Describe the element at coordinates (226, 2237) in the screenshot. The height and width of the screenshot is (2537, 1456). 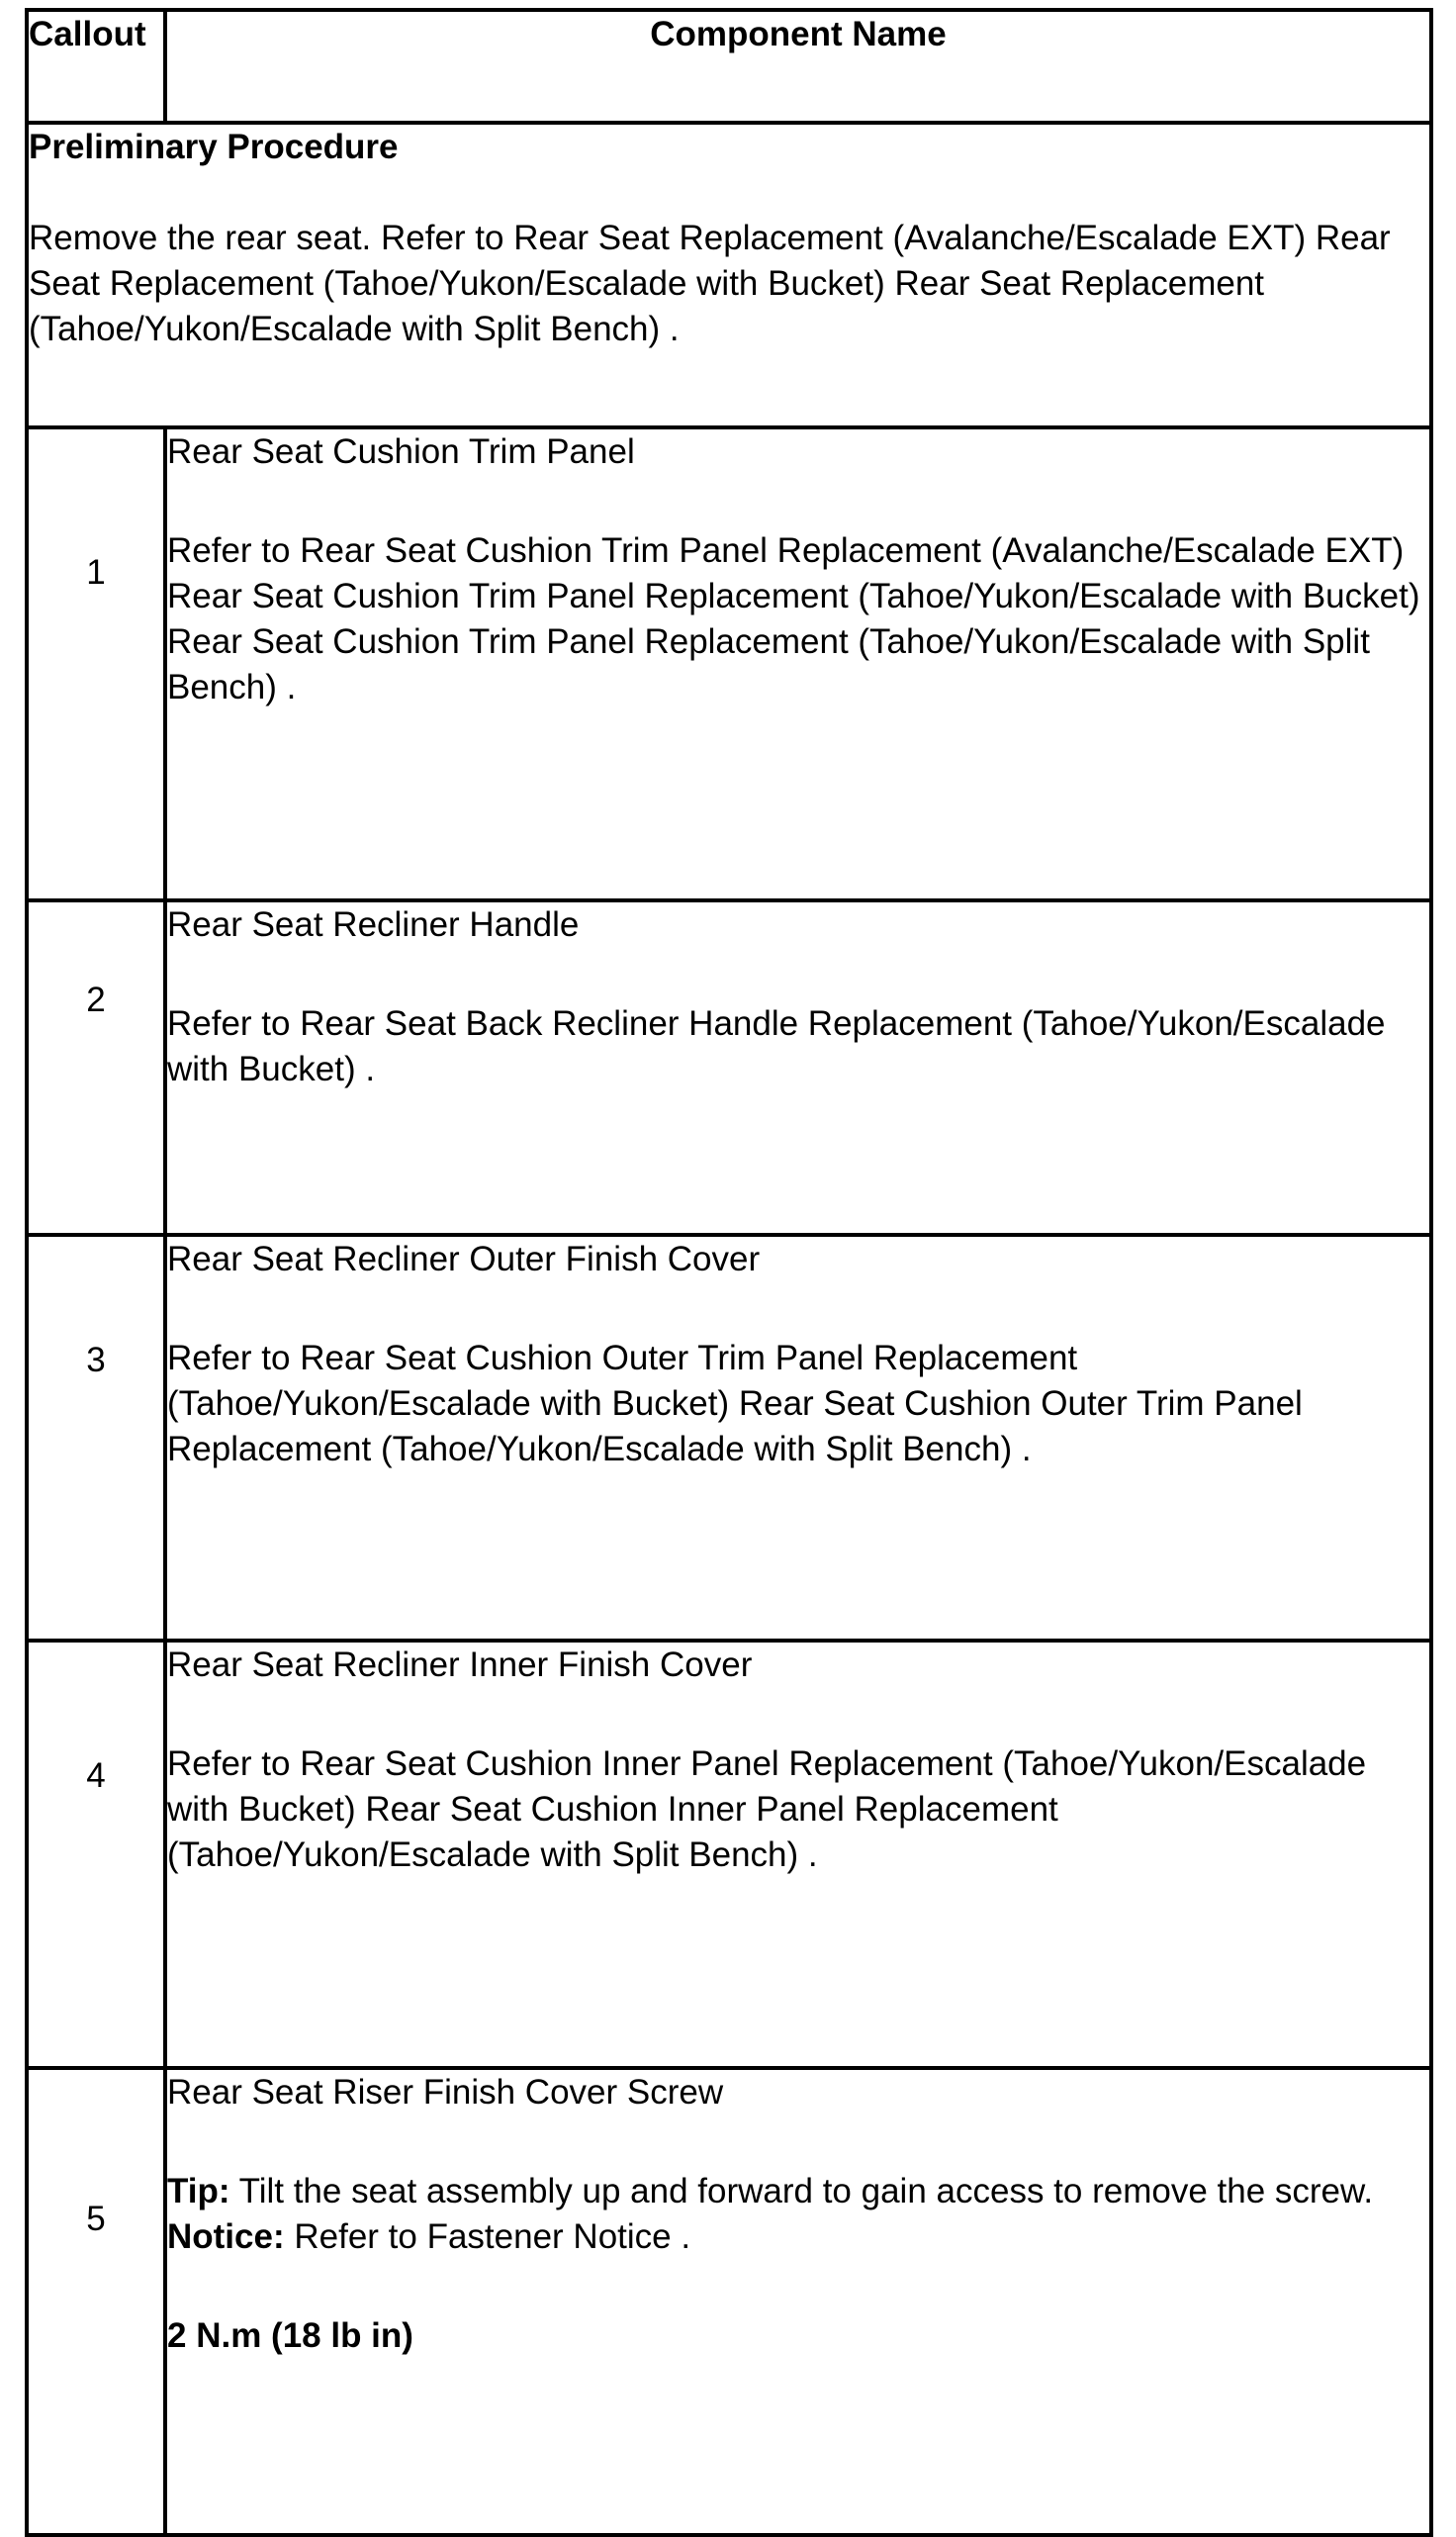
I see `notice-label: Notice:` at that location.